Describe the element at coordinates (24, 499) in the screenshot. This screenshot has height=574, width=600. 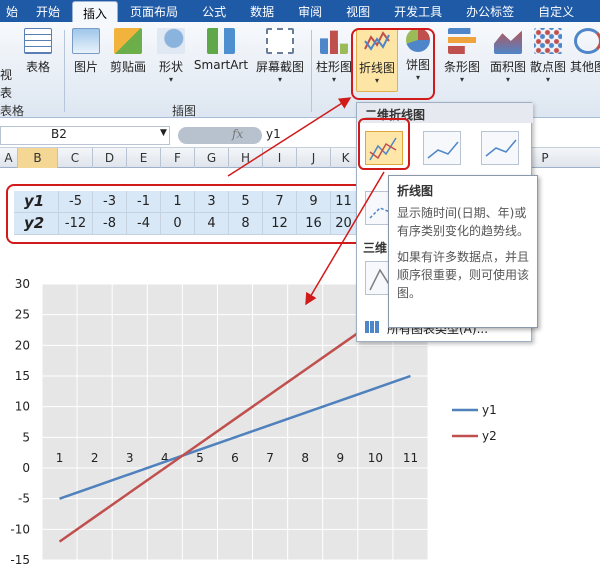
I see `y-tick-label: -5` at that location.